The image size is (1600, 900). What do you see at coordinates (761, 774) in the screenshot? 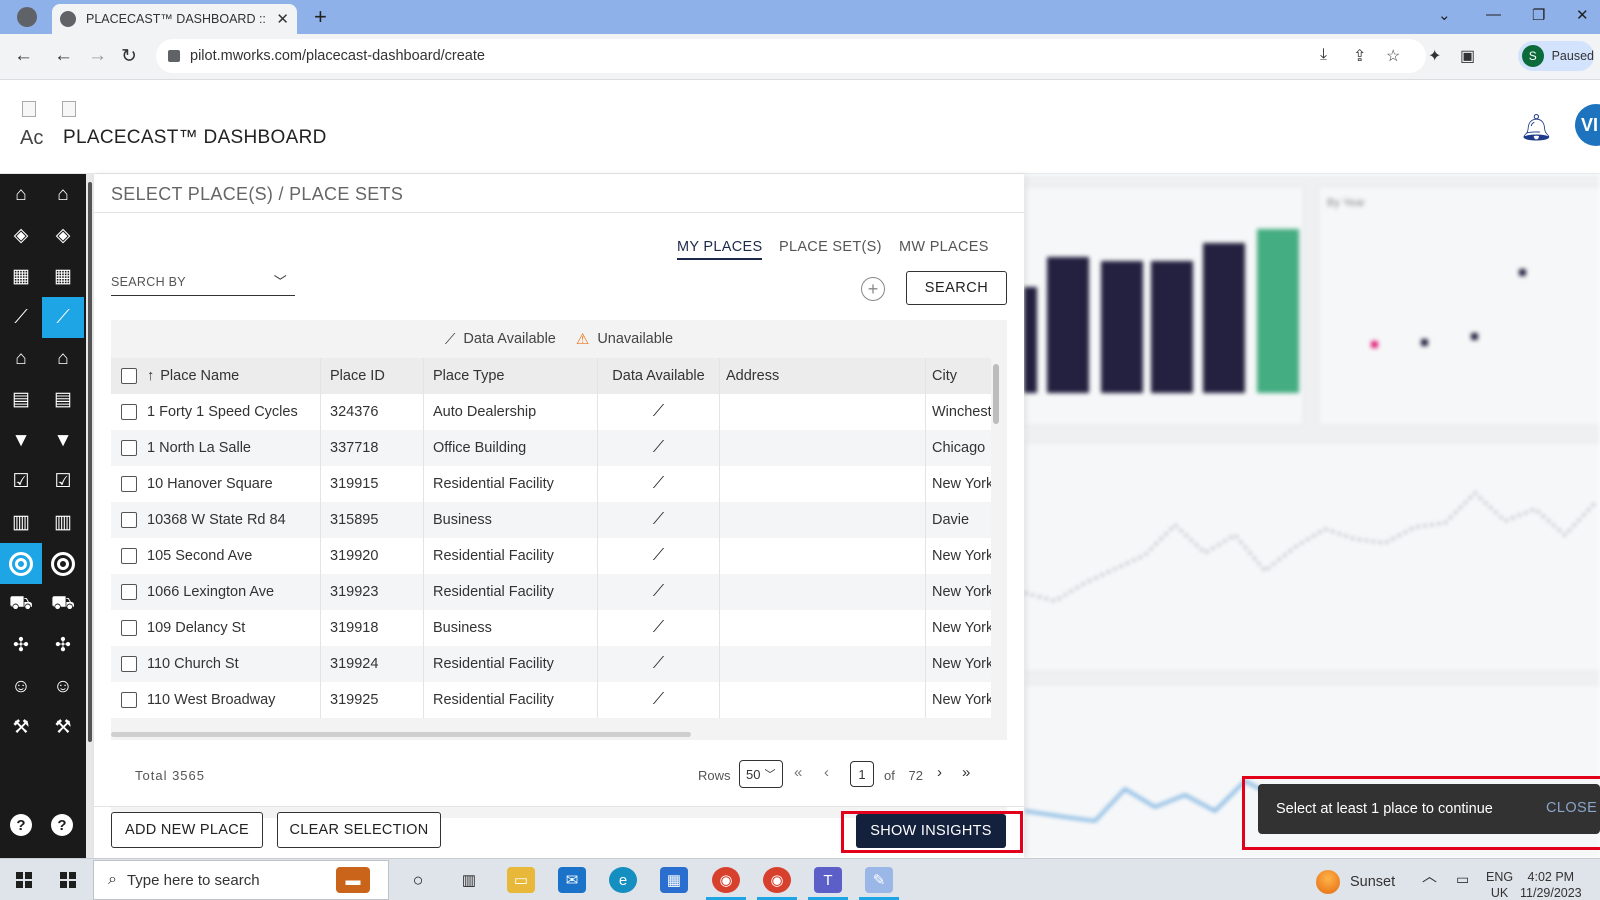
I see `rows-per-page-select: 50 ﹀` at bounding box center [761, 774].